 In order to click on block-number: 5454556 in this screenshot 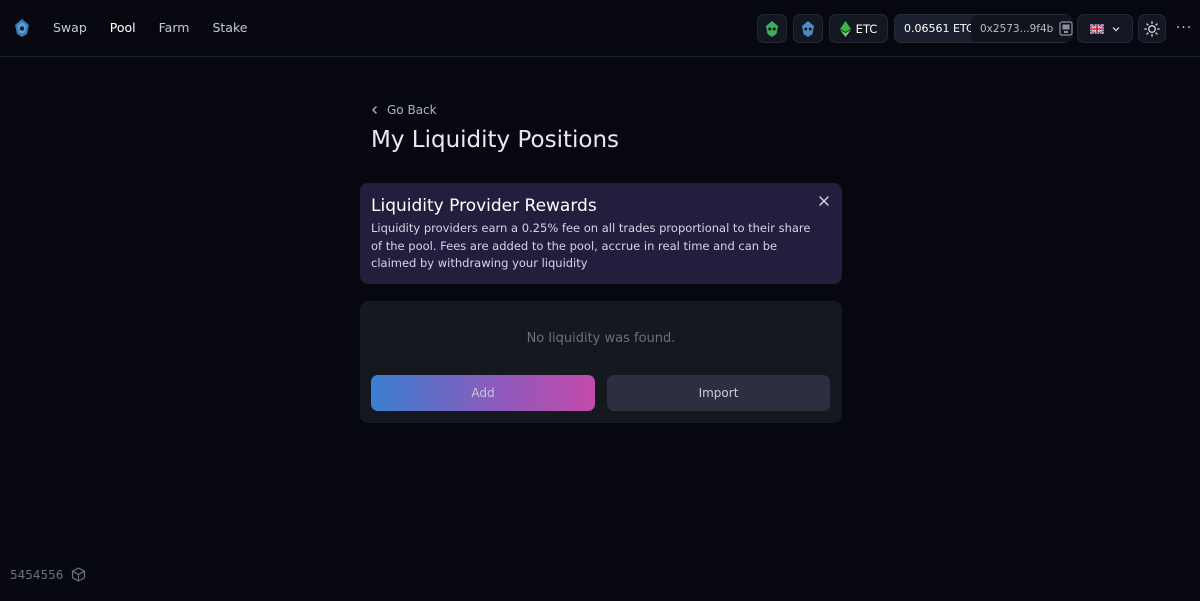, I will do `click(37, 574)`.